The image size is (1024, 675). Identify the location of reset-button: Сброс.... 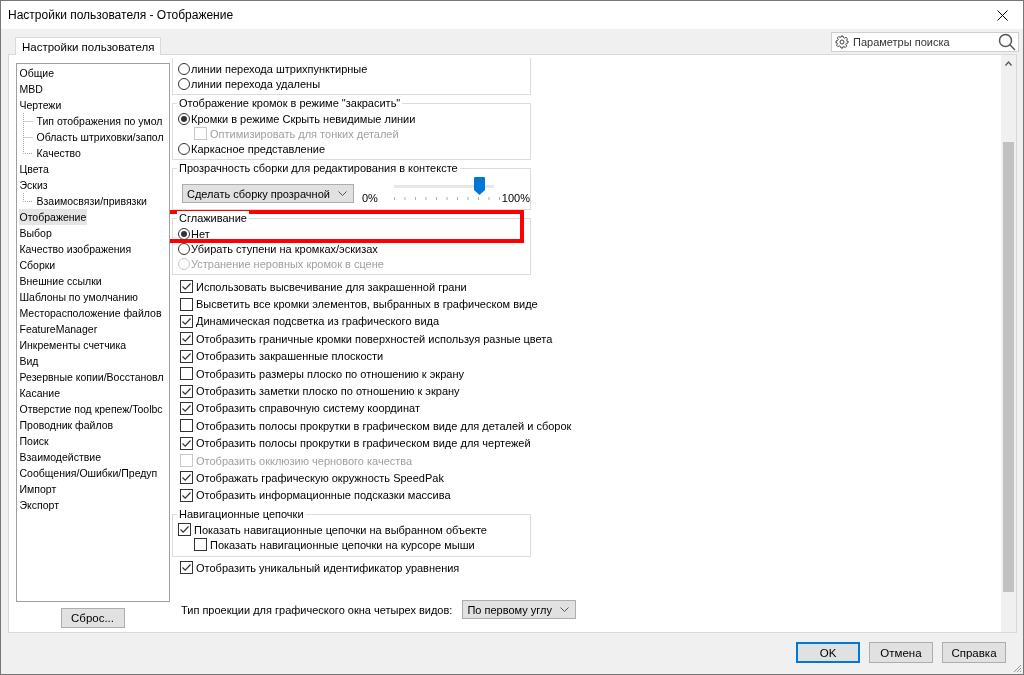
(92, 618).